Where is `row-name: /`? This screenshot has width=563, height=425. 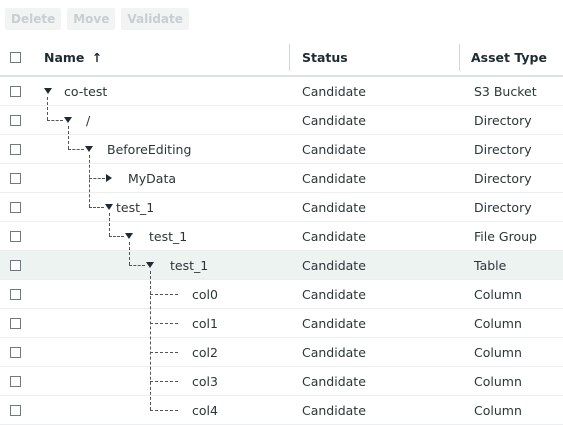
row-name: / is located at coordinates (88, 120).